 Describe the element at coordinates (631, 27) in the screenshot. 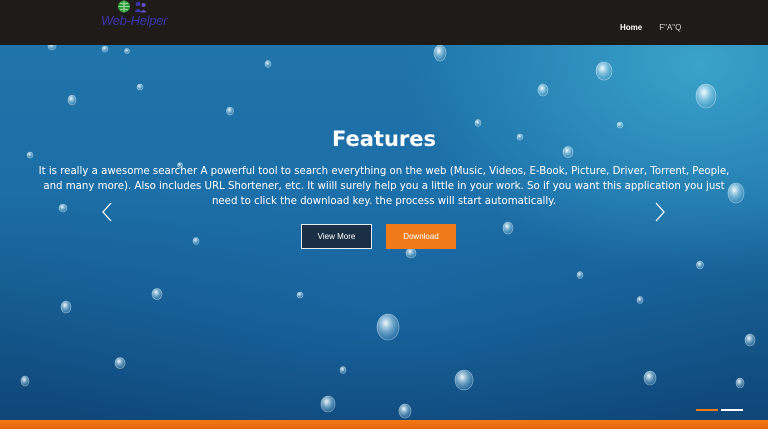

I see `nav-home-link: Home` at that location.